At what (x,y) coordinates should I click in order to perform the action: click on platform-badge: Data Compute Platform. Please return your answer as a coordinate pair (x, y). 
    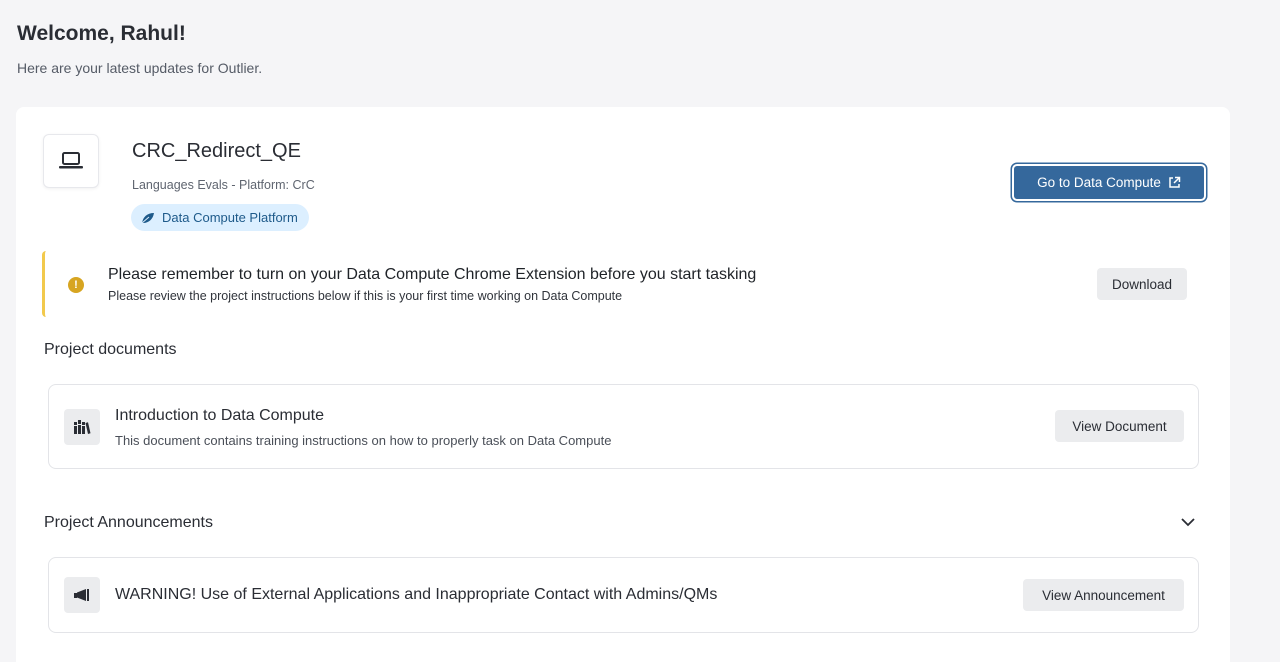
    Looking at the image, I should click on (220, 217).